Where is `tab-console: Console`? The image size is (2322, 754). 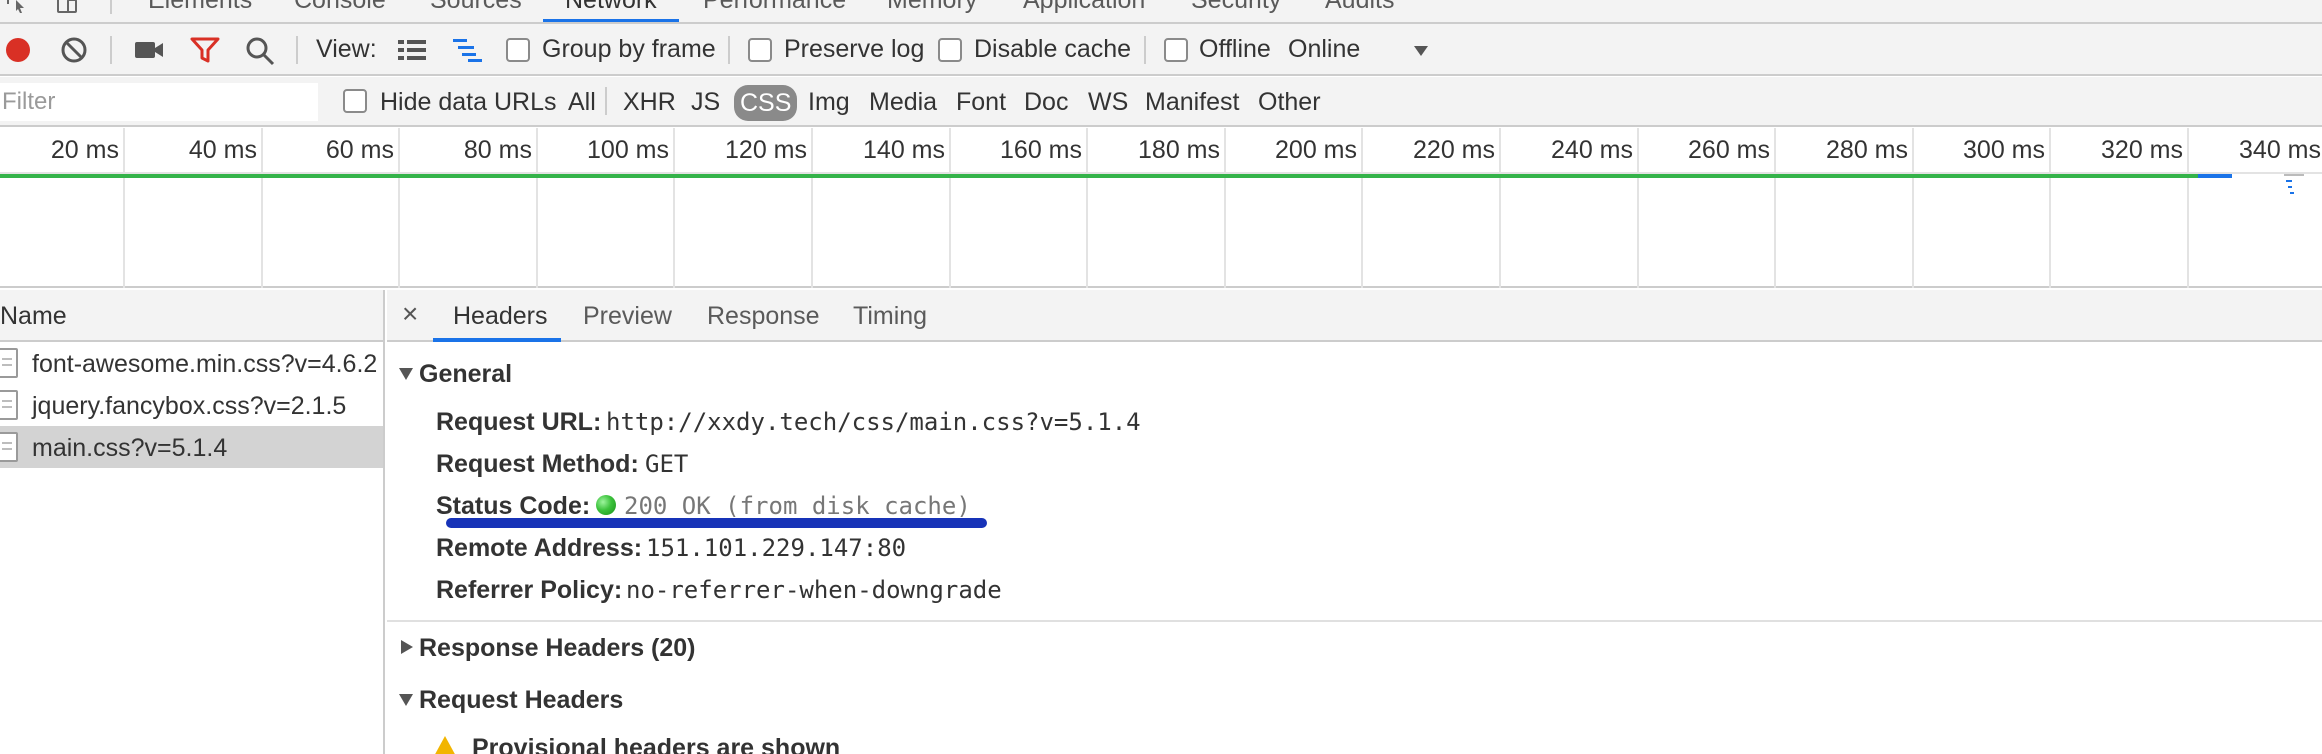
tab-console: Console is located at coordinates (340, 7).